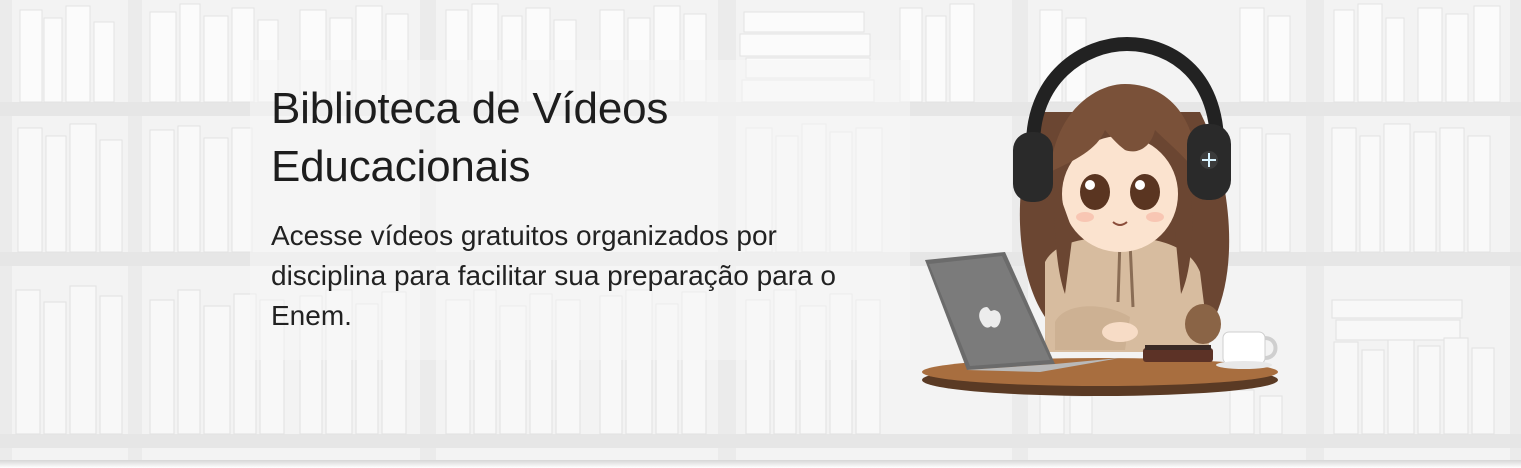 Image resolution: width=1521 pixels, height=468 pixels. I want to click on mug-icon, so click(1244, 348).